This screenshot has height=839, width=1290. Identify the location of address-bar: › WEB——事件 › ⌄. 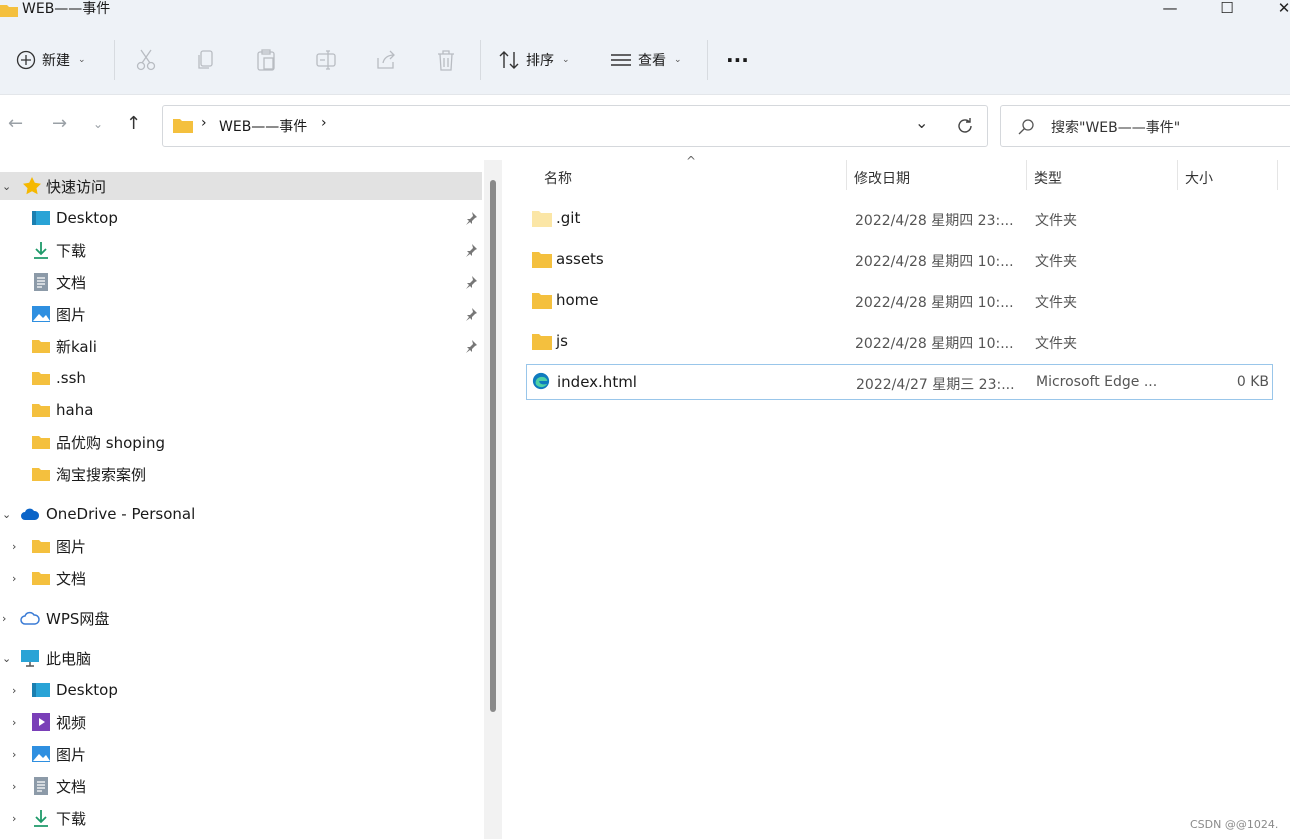
(575, 126).